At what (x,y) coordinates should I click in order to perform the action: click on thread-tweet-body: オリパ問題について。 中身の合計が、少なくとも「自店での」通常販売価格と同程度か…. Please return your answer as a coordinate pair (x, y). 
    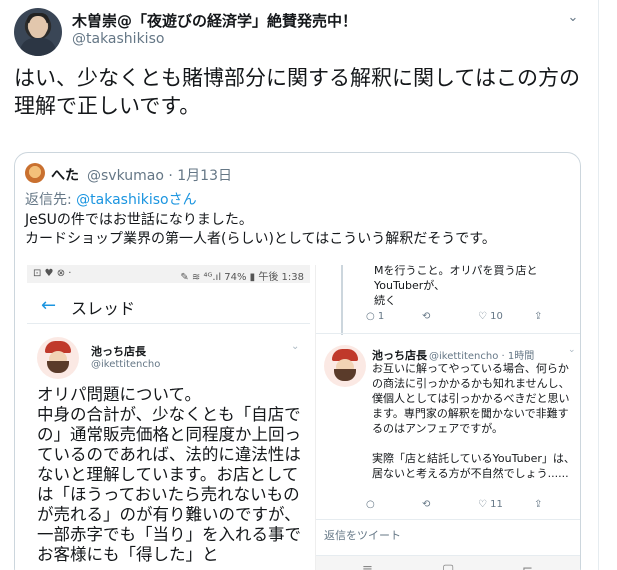
    Looking at the image, I should click on (174, 475).